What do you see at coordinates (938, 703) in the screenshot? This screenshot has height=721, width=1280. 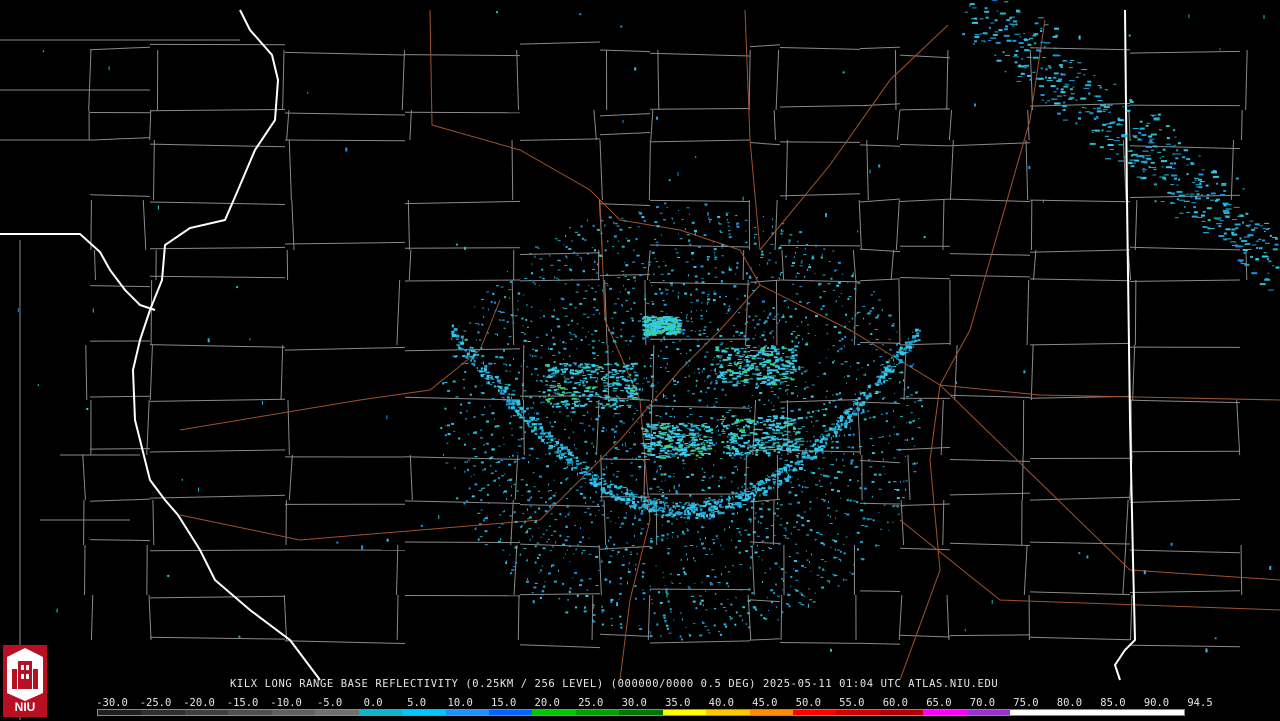 I see `scale-label: 65.0` at bounding box center [938, 703].